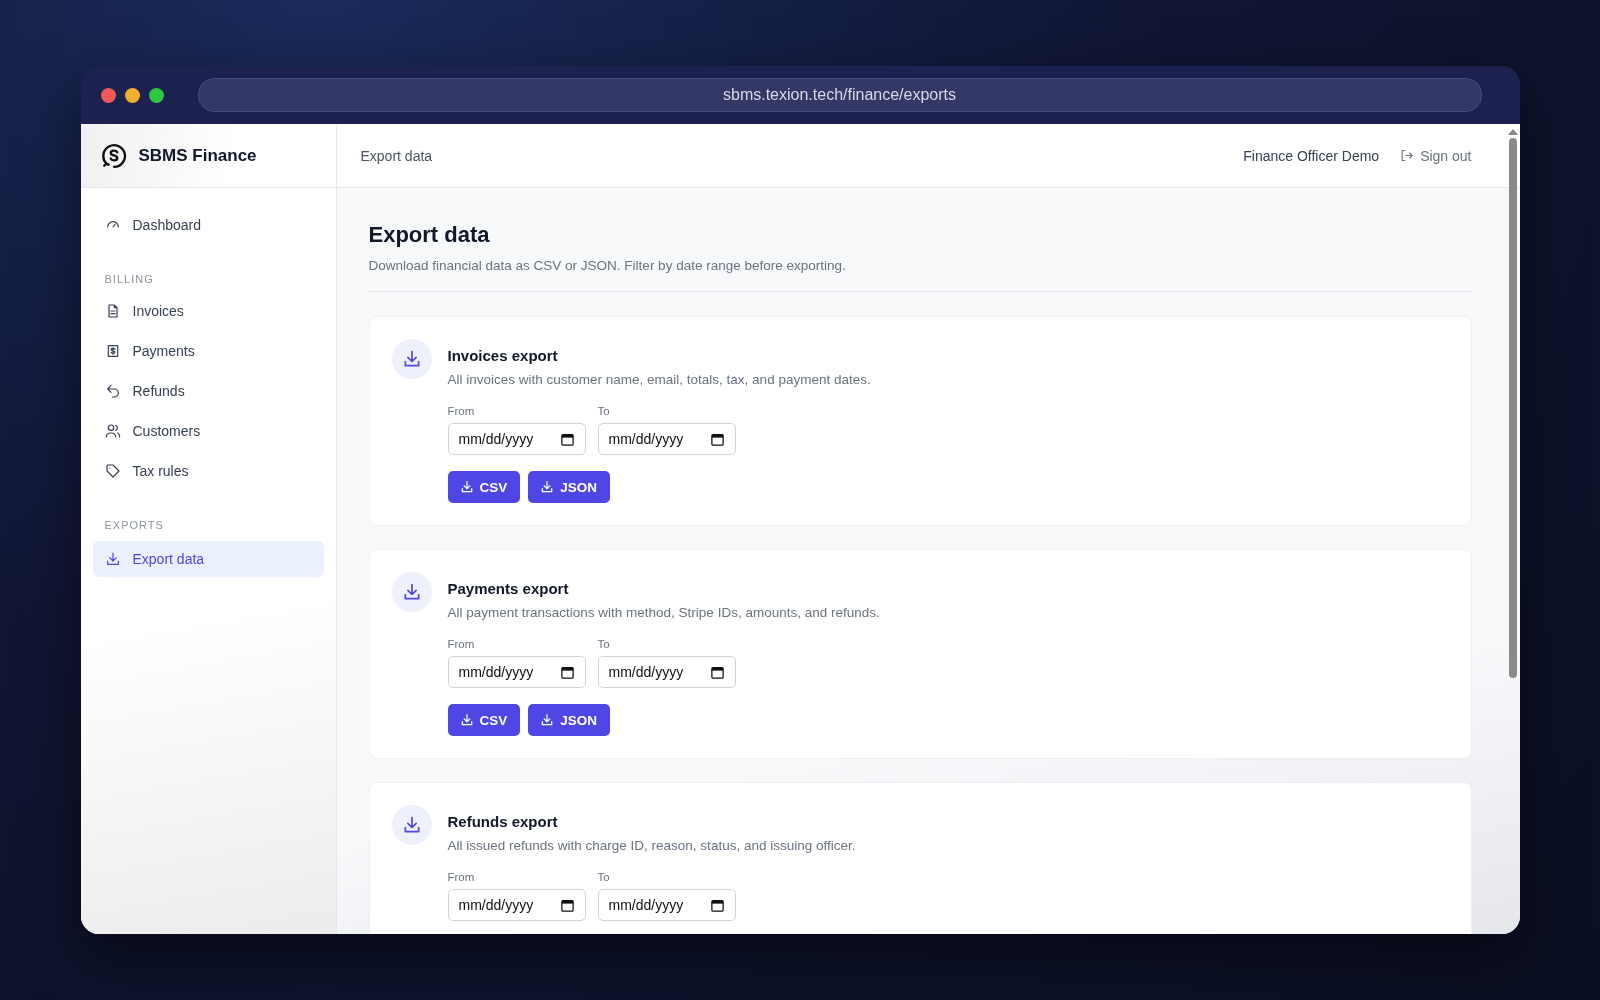  What do you see at coordinates (651, 845) in the screenshot?
I see `card-description: All issued refunds with charge ID, reason, status, and issuing officer.` at bounding box center [651, 845].